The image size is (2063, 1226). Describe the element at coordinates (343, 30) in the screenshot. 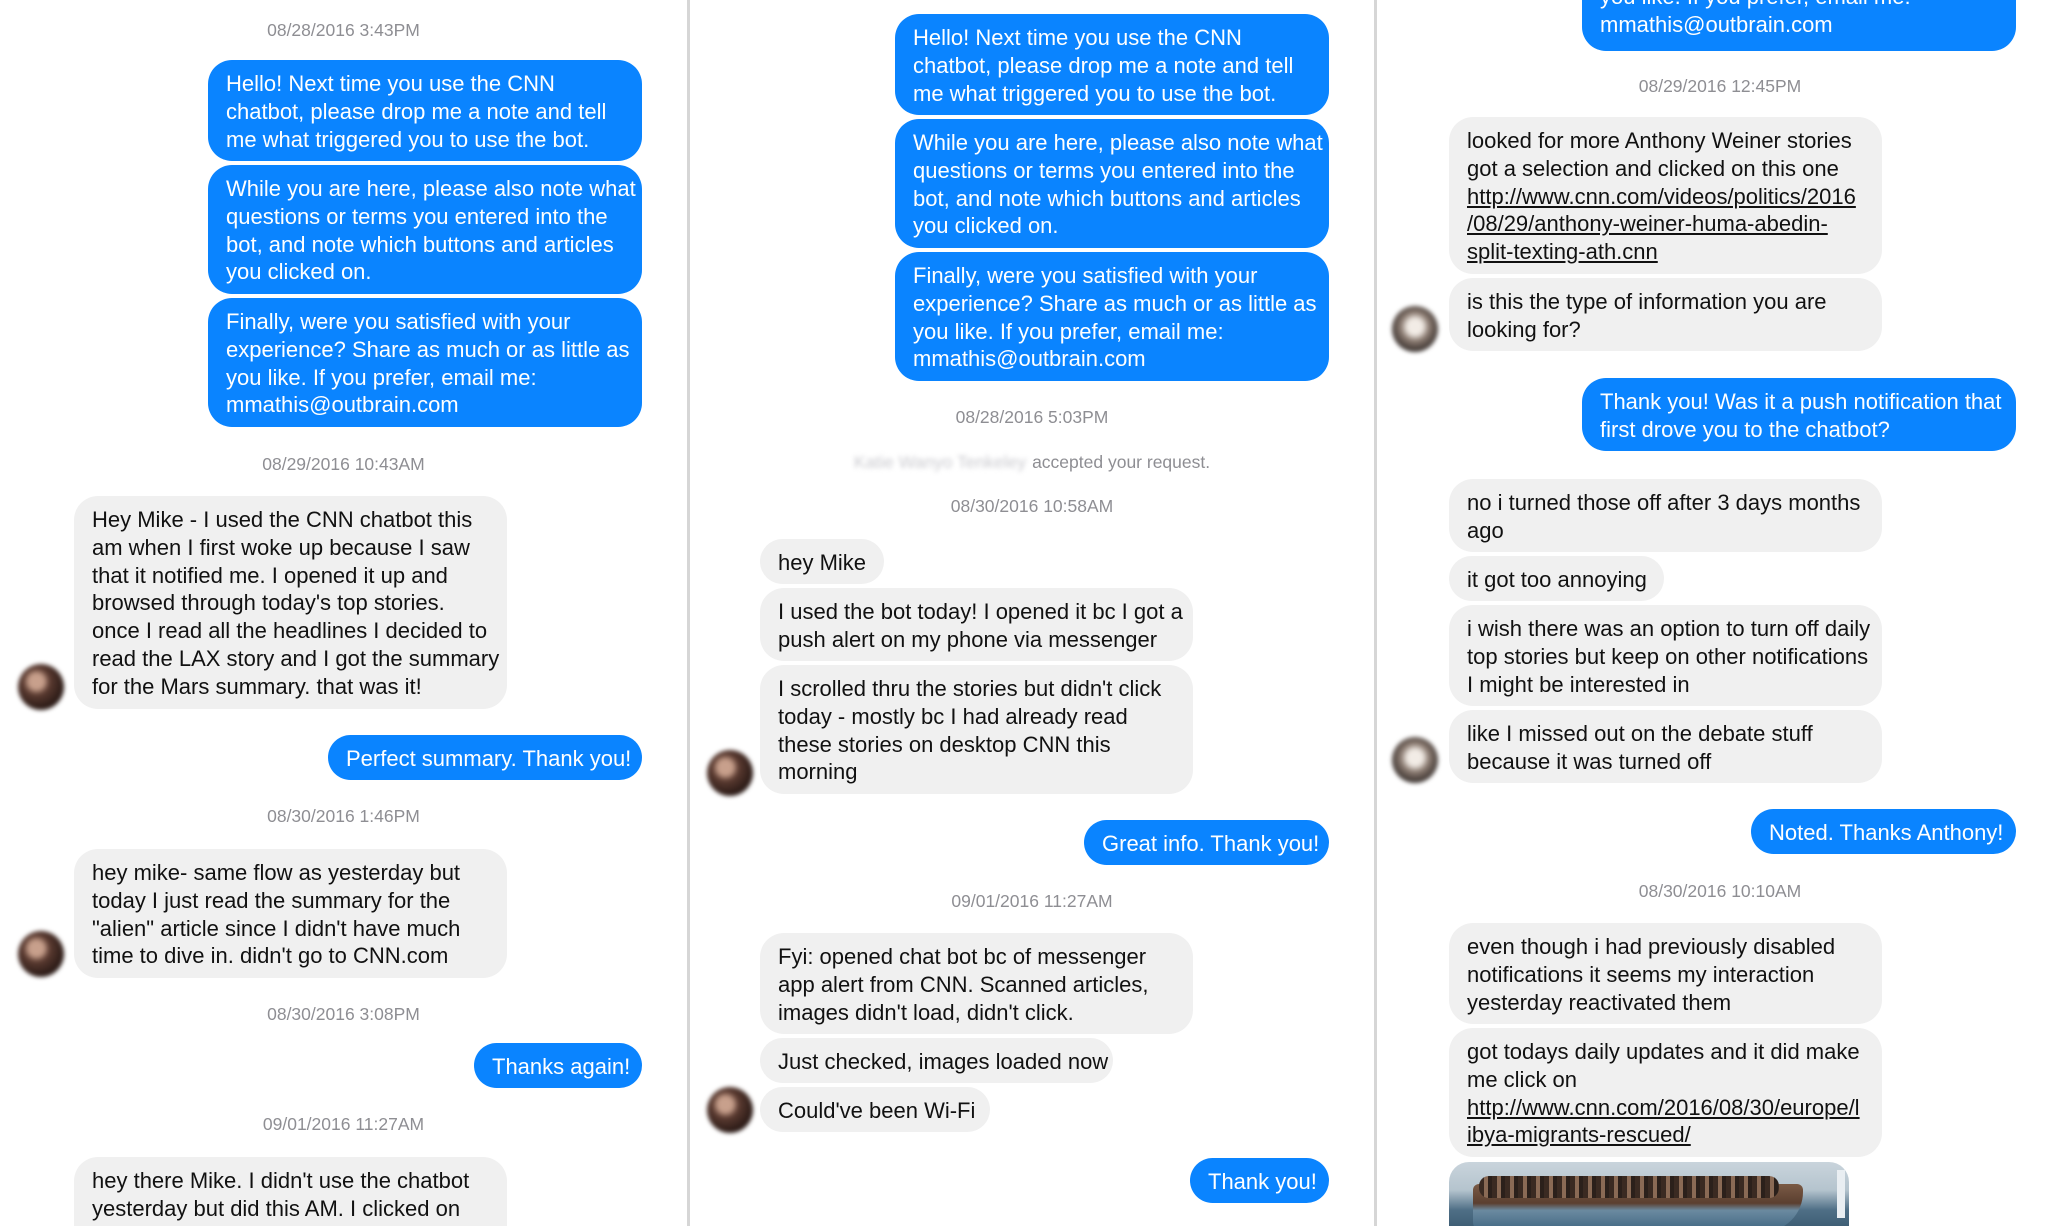

I see `timestamp: 08/28/2016 3:43PM` at that location.